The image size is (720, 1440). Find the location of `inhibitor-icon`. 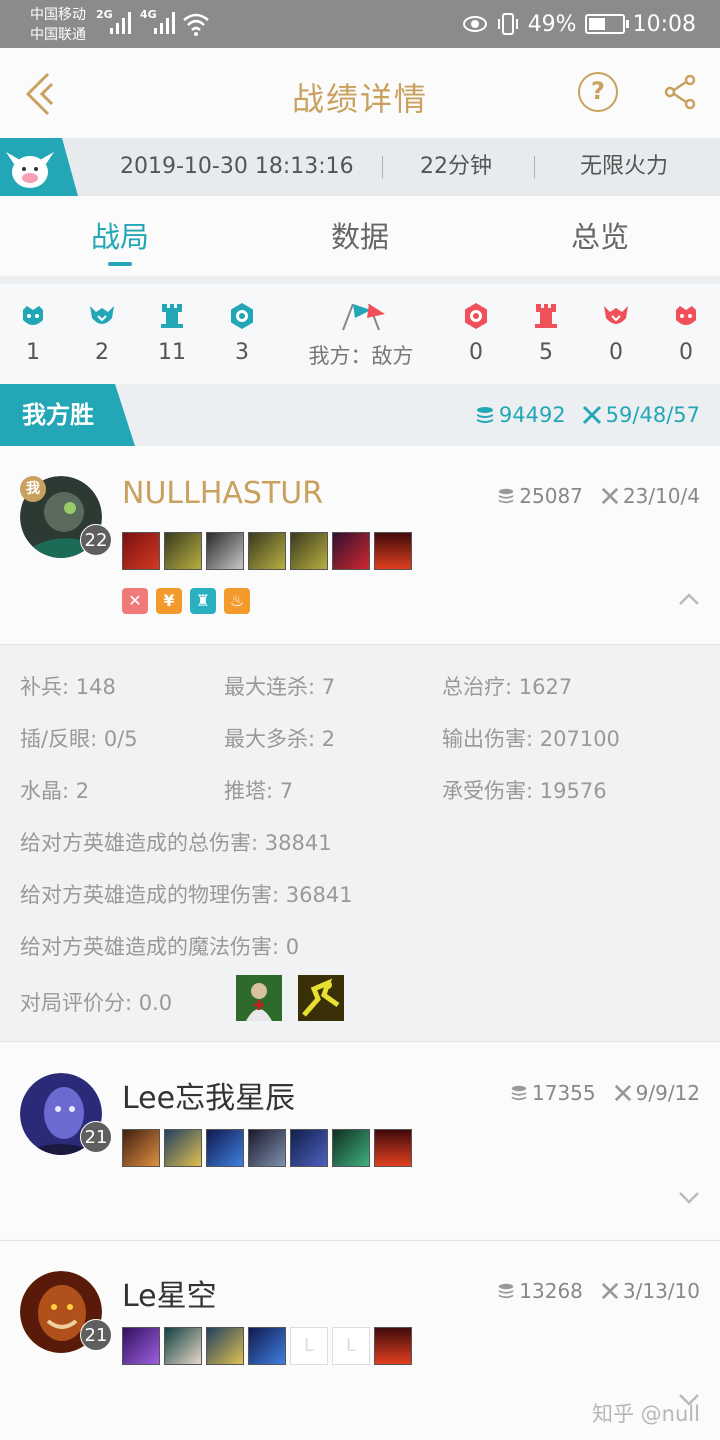

inhibitor-icon is located at coordinates (242, 316).